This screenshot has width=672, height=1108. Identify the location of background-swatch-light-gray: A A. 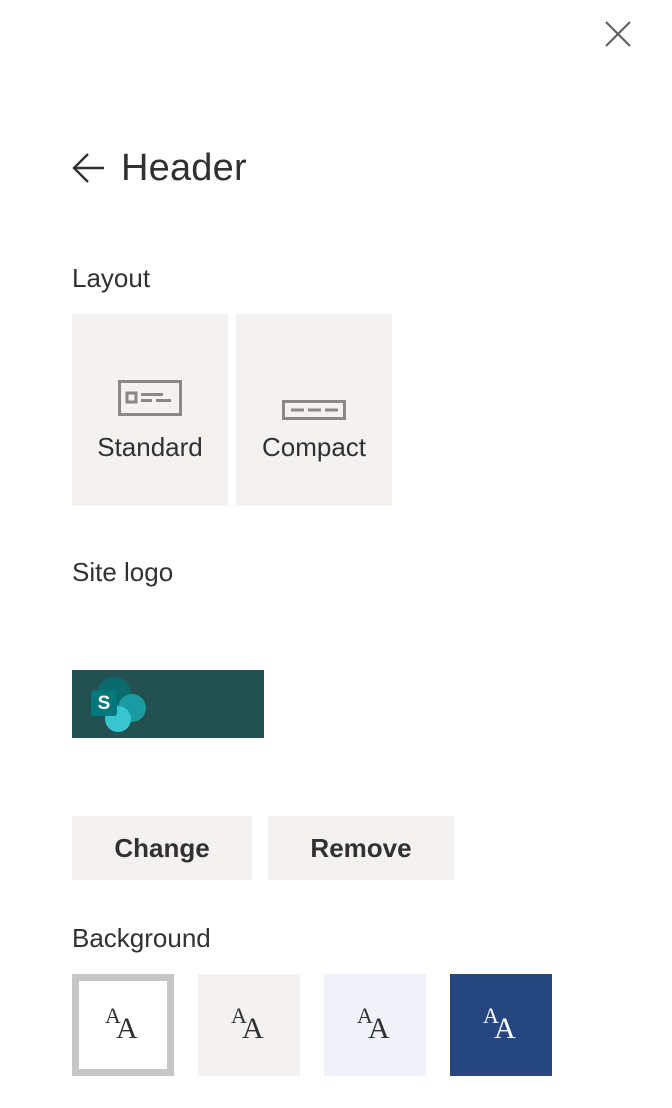
(249, 1025).